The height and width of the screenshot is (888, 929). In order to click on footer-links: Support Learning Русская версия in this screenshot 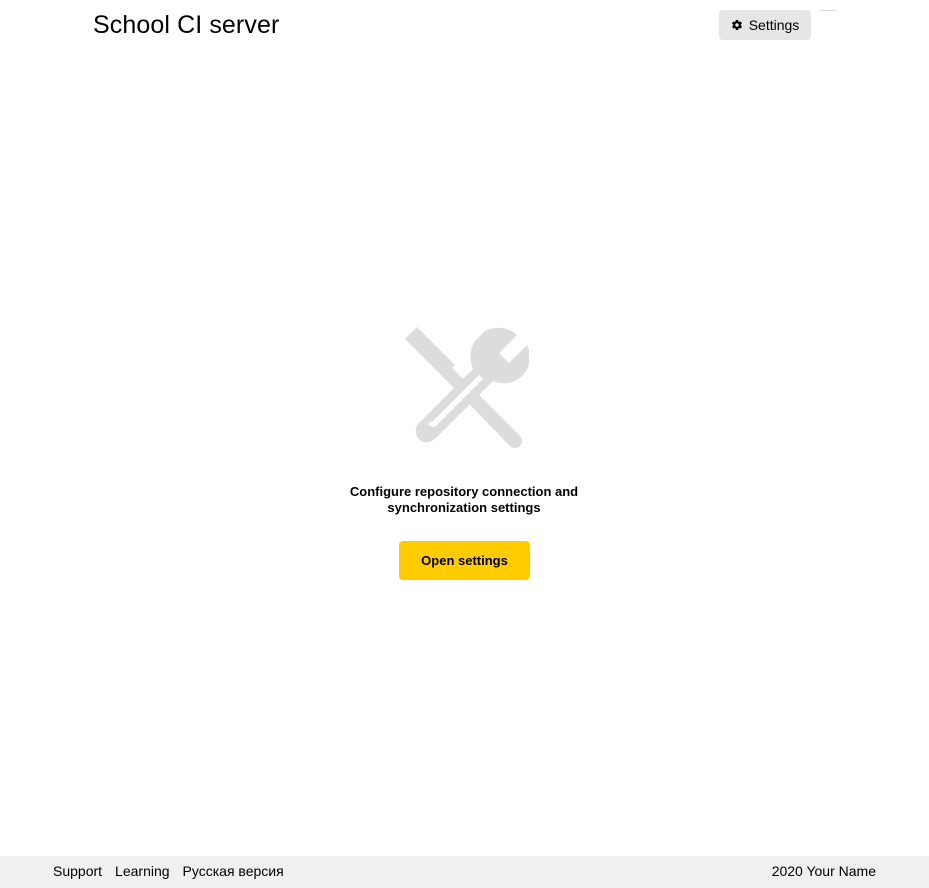, I will do `click(168, 871)`.